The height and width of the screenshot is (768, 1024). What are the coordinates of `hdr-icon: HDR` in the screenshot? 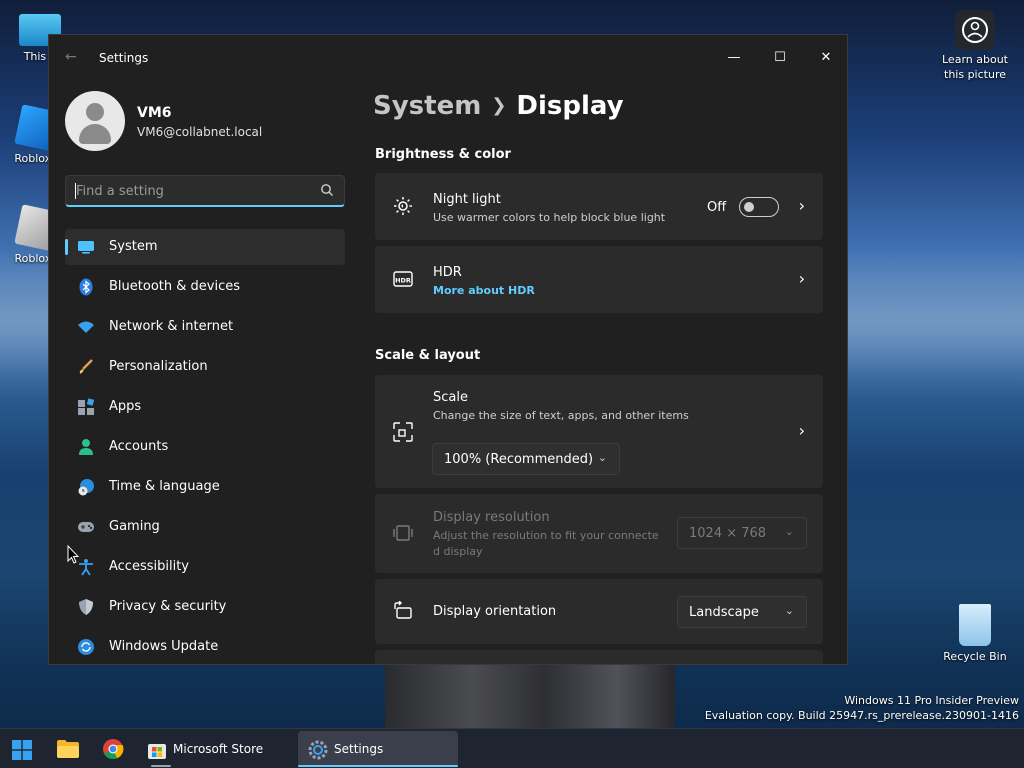 It's located at (403, 279).